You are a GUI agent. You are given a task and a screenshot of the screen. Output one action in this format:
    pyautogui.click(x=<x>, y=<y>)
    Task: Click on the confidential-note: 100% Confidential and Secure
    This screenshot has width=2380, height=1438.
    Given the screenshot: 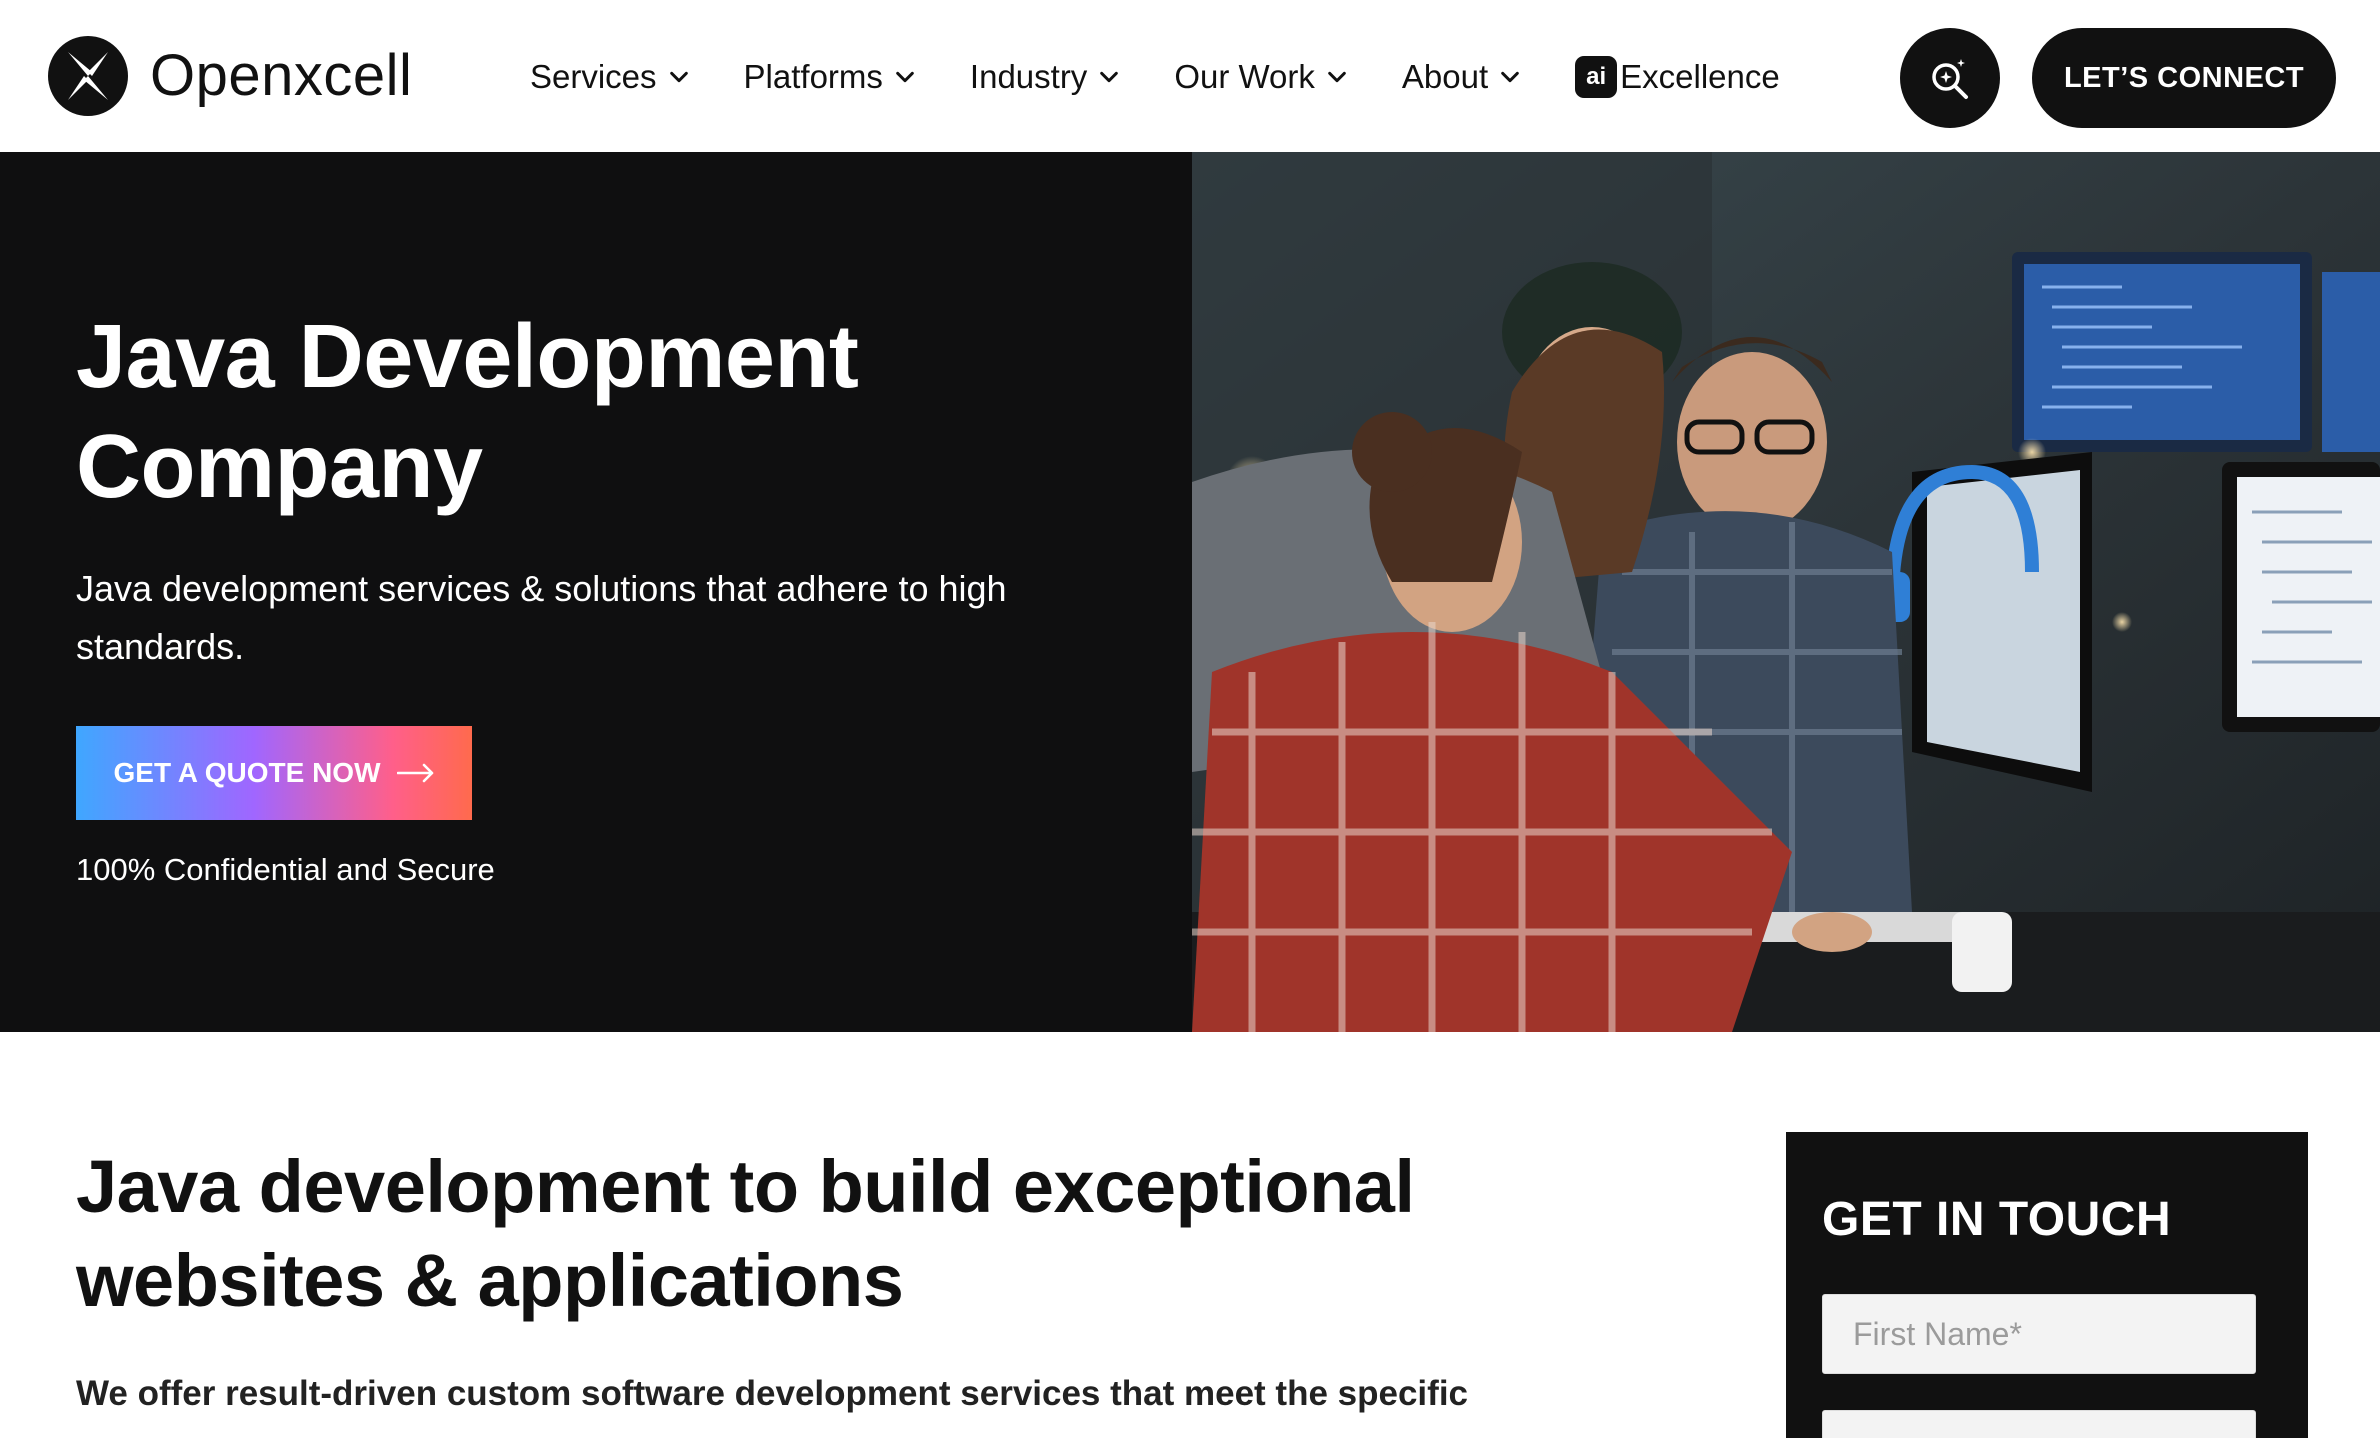 What is the action you would take?
    pyautogui.click(x=285, y=869)
    